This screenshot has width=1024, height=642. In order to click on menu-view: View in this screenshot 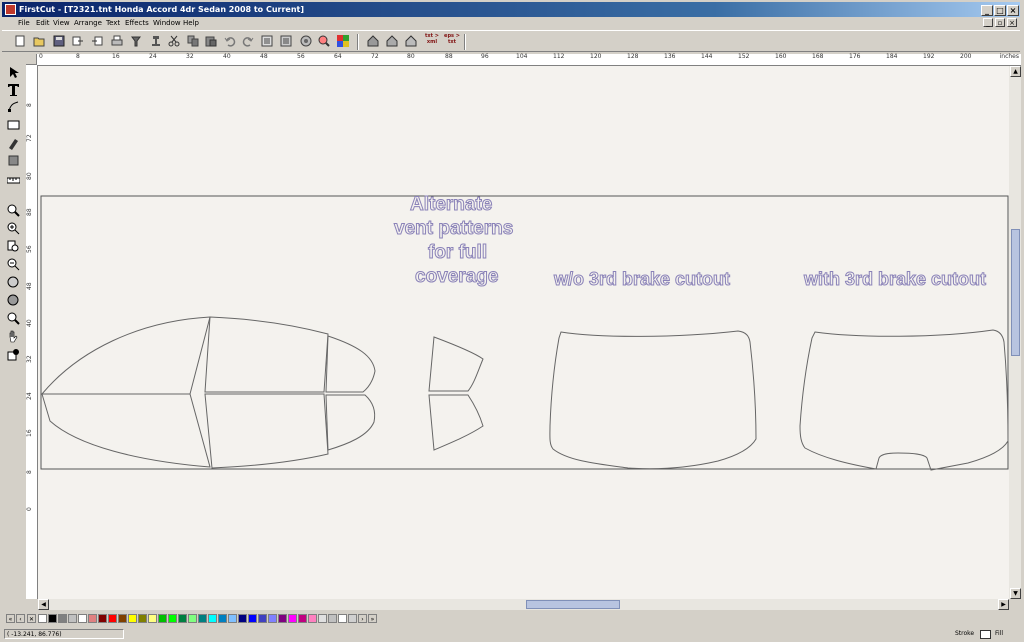, I will do `click(61, 23)`.